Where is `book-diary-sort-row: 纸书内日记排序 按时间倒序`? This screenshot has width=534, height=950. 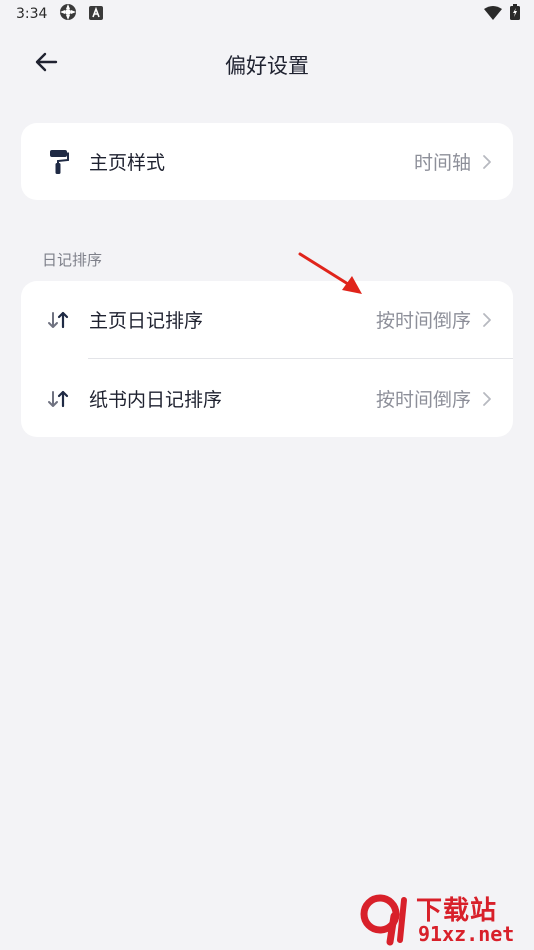 book-diary-sort-row: 纸书内日记排序 按时间倒序 is located at coordinates (267, 398).